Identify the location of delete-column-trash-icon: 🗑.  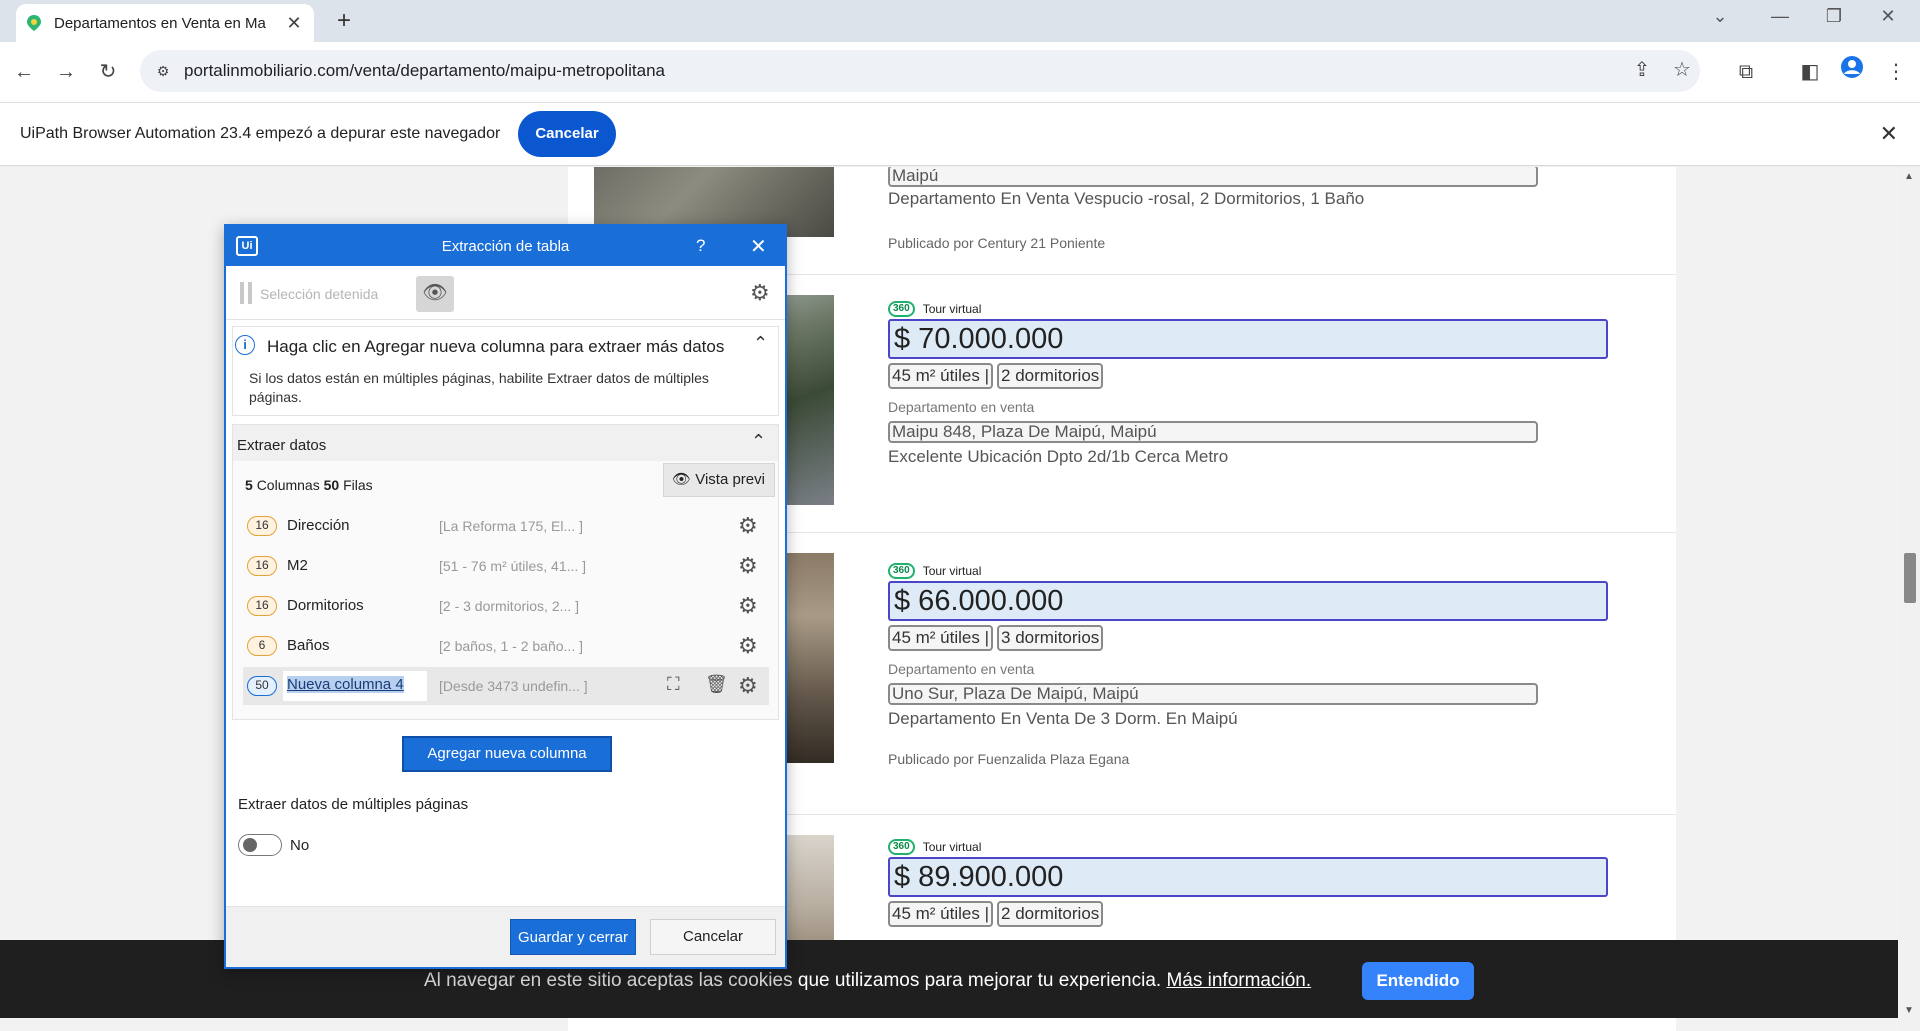
(716, 684).